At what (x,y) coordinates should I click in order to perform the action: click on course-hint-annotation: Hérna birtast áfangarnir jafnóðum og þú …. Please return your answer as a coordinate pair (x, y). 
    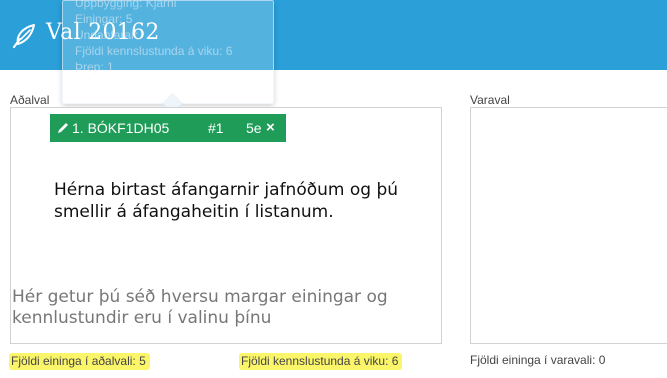
    Looking at the image, I should click on (226, 201).